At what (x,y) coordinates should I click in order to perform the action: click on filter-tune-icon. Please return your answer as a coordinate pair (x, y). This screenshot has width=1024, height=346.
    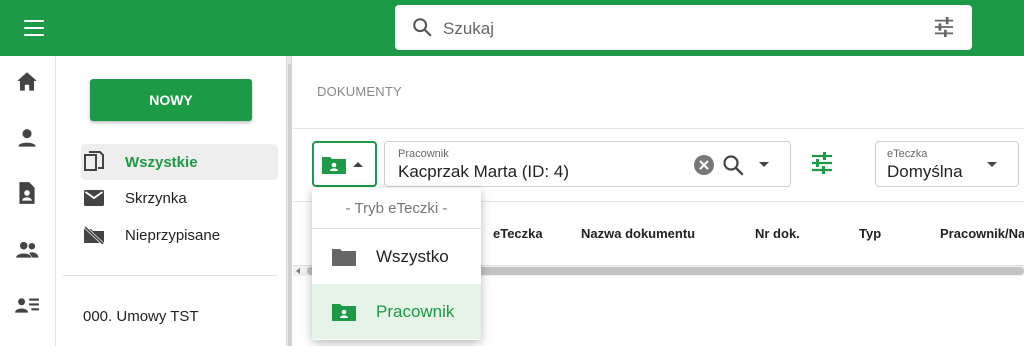
    Looking at the image, I should click on (822, 163).